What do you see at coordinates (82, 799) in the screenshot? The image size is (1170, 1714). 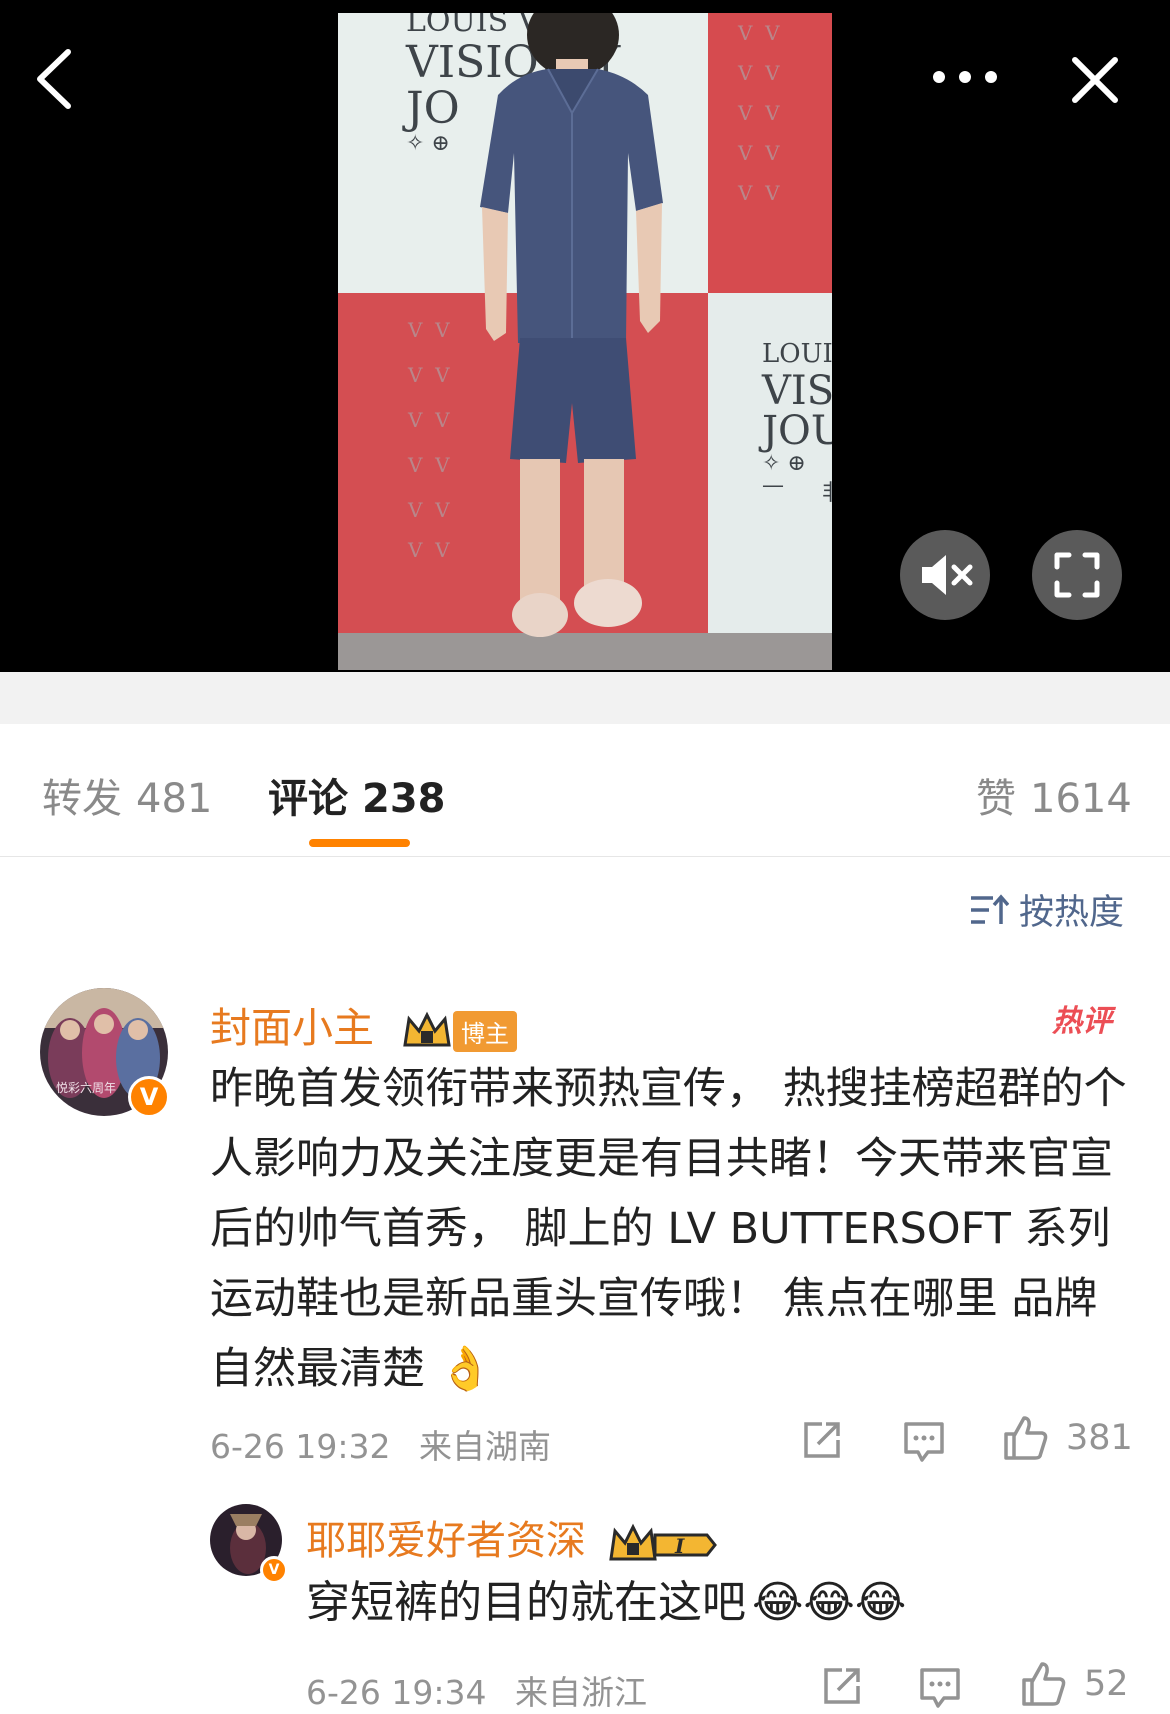 I see `tab-repost-label: 转发` at bounding box center [82, 799].